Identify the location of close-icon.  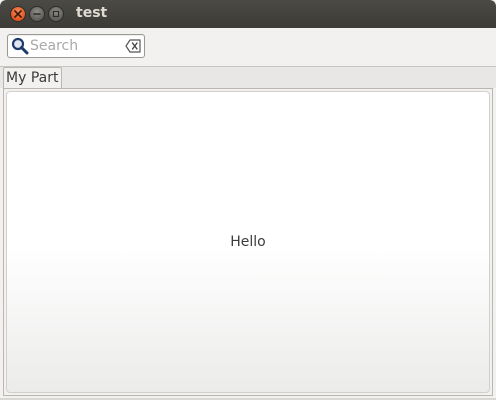
(18, 14).